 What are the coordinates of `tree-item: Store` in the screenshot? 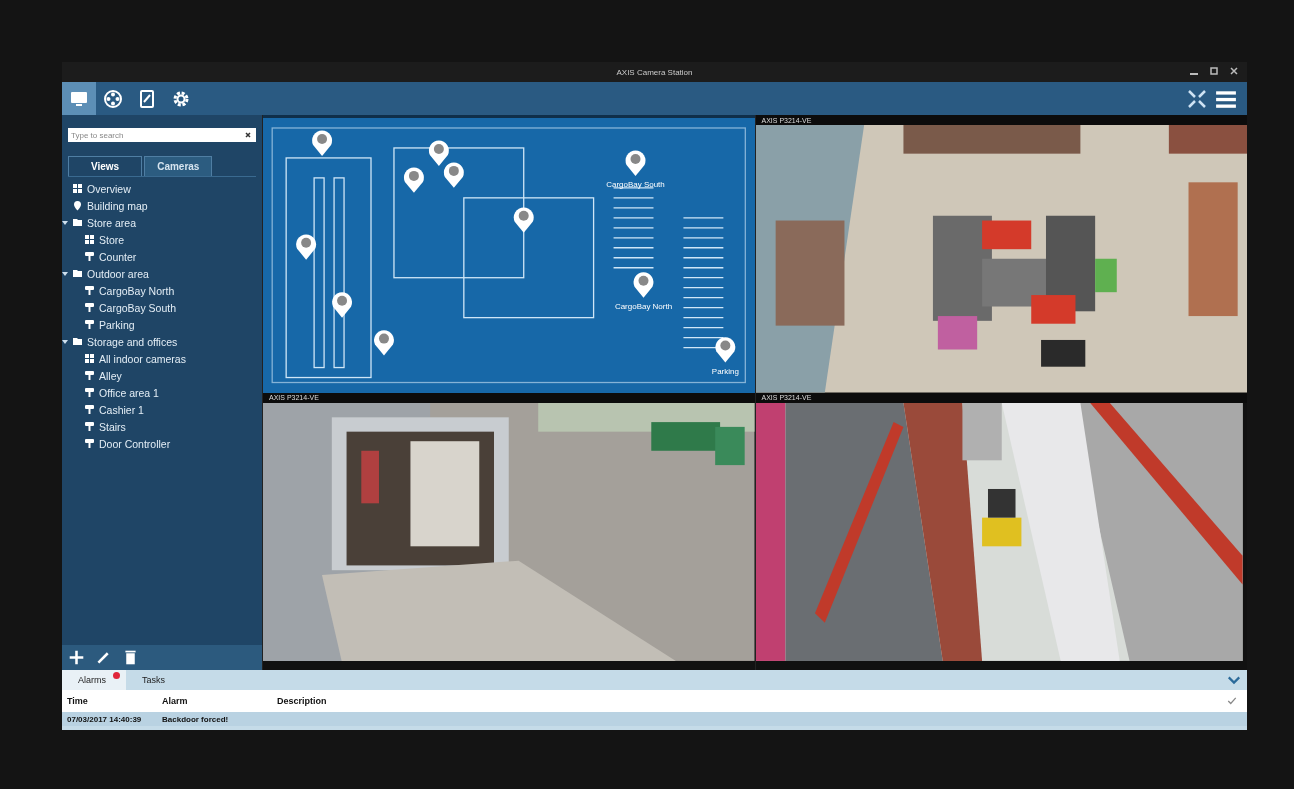 It's located at (112, 239).